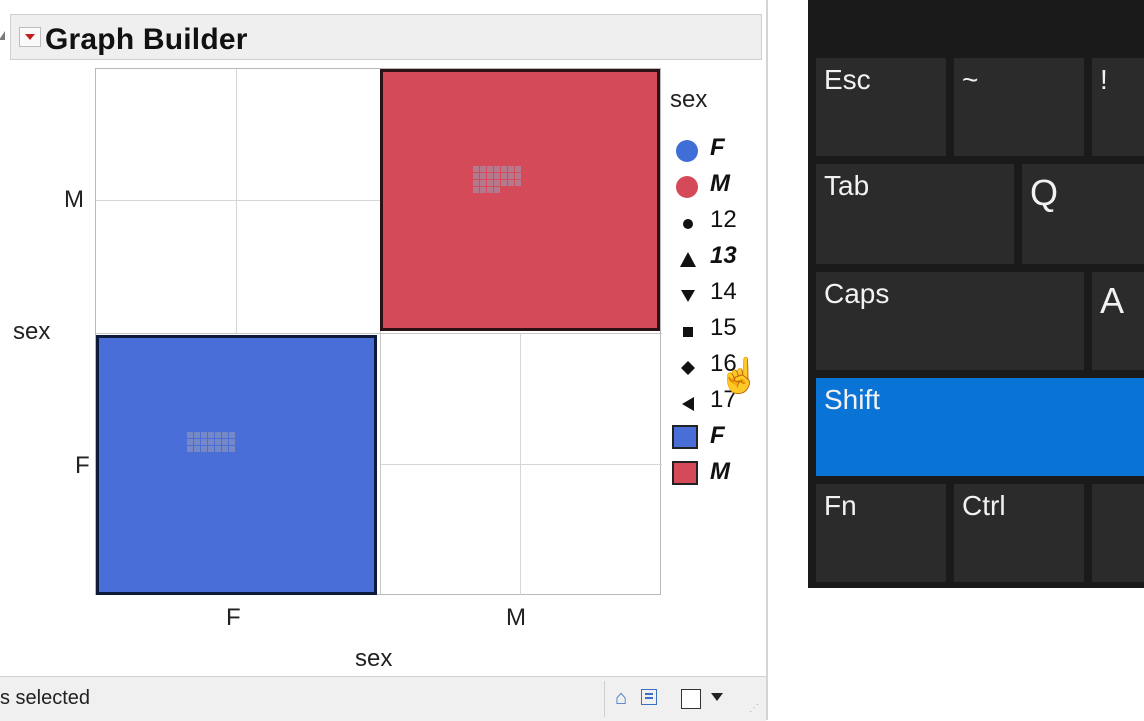 This screenshot has height=721, width=1144. I want to click on x-axis-title: sex, so click(373, 659).